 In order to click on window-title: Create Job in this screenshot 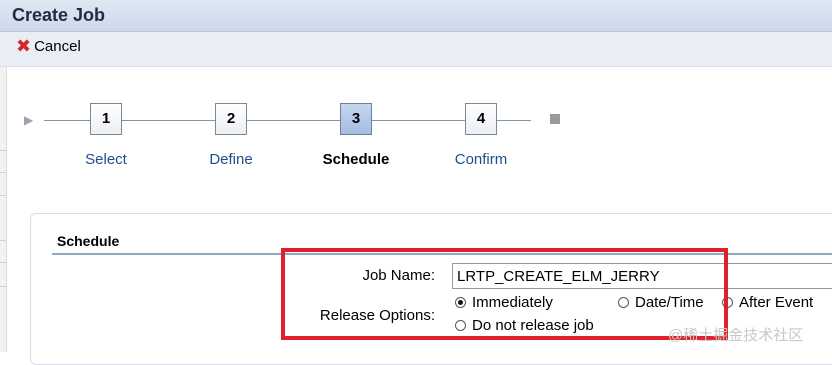, I will do `click(59, 15)`.